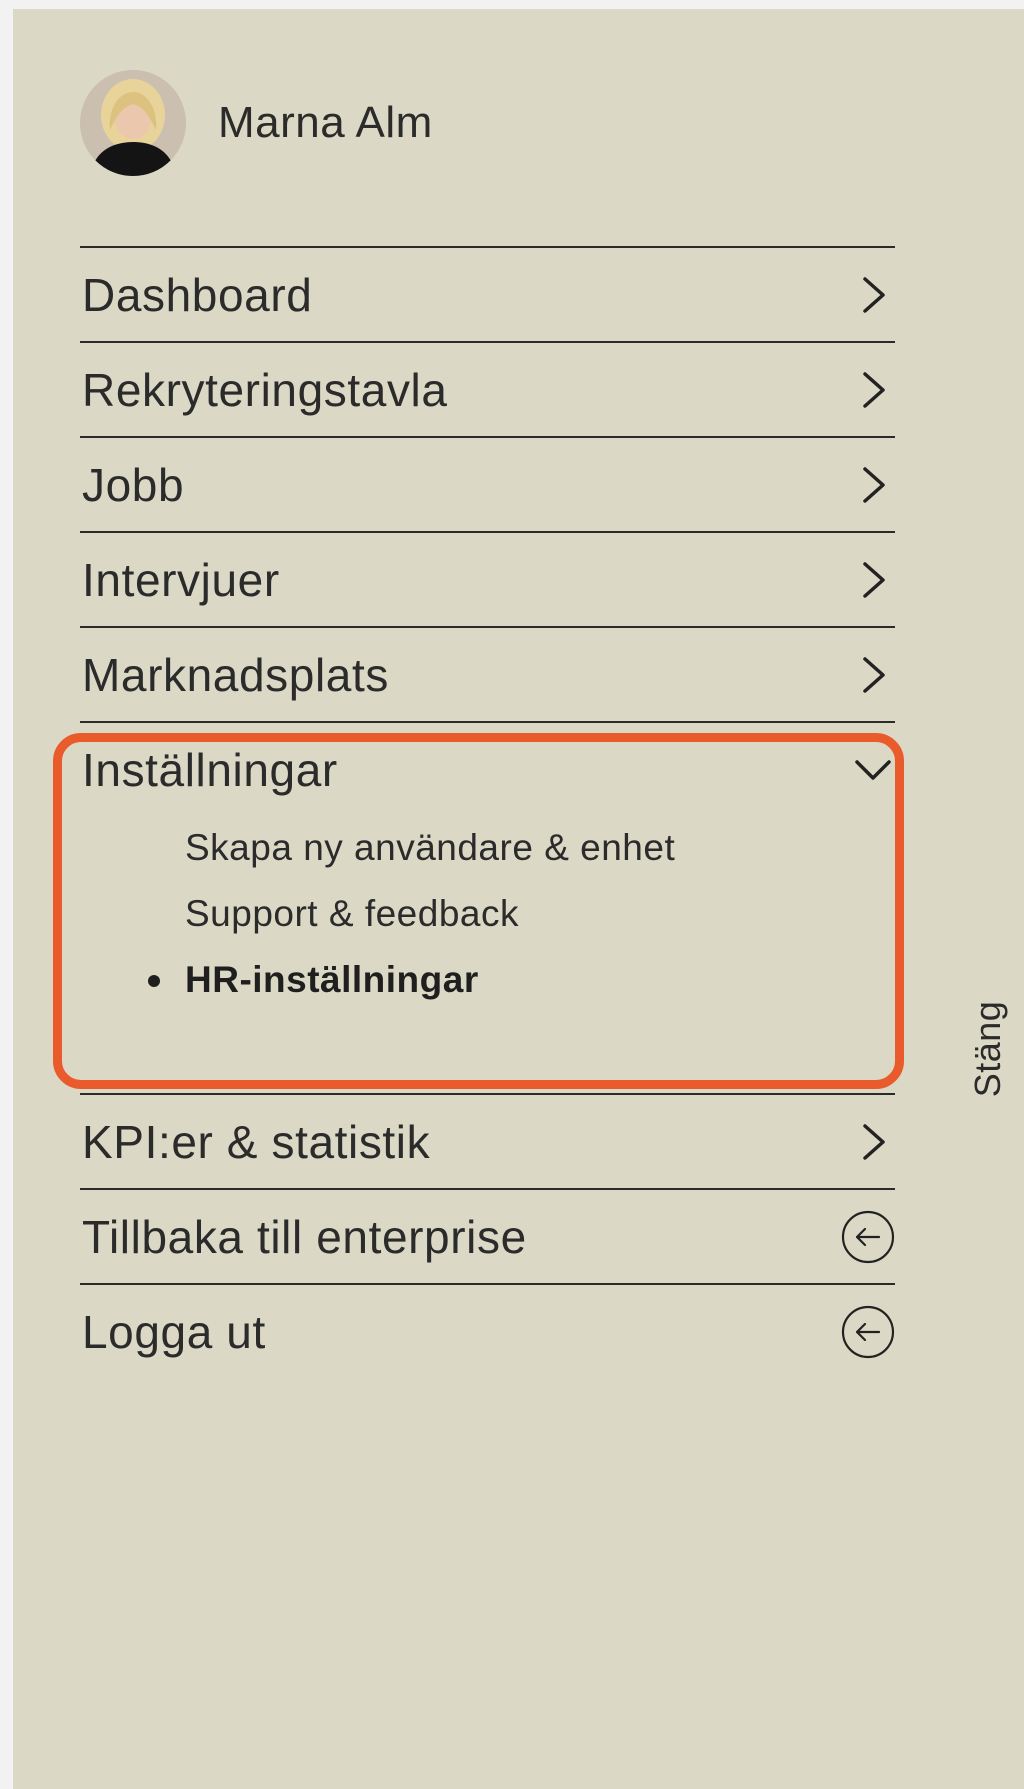 The width and height of the screenshot is (1024, 1789). Describe the element at coordinates (352, 913) in the screenshot. I see `submenu-item-label: Support & feedback` at that location.